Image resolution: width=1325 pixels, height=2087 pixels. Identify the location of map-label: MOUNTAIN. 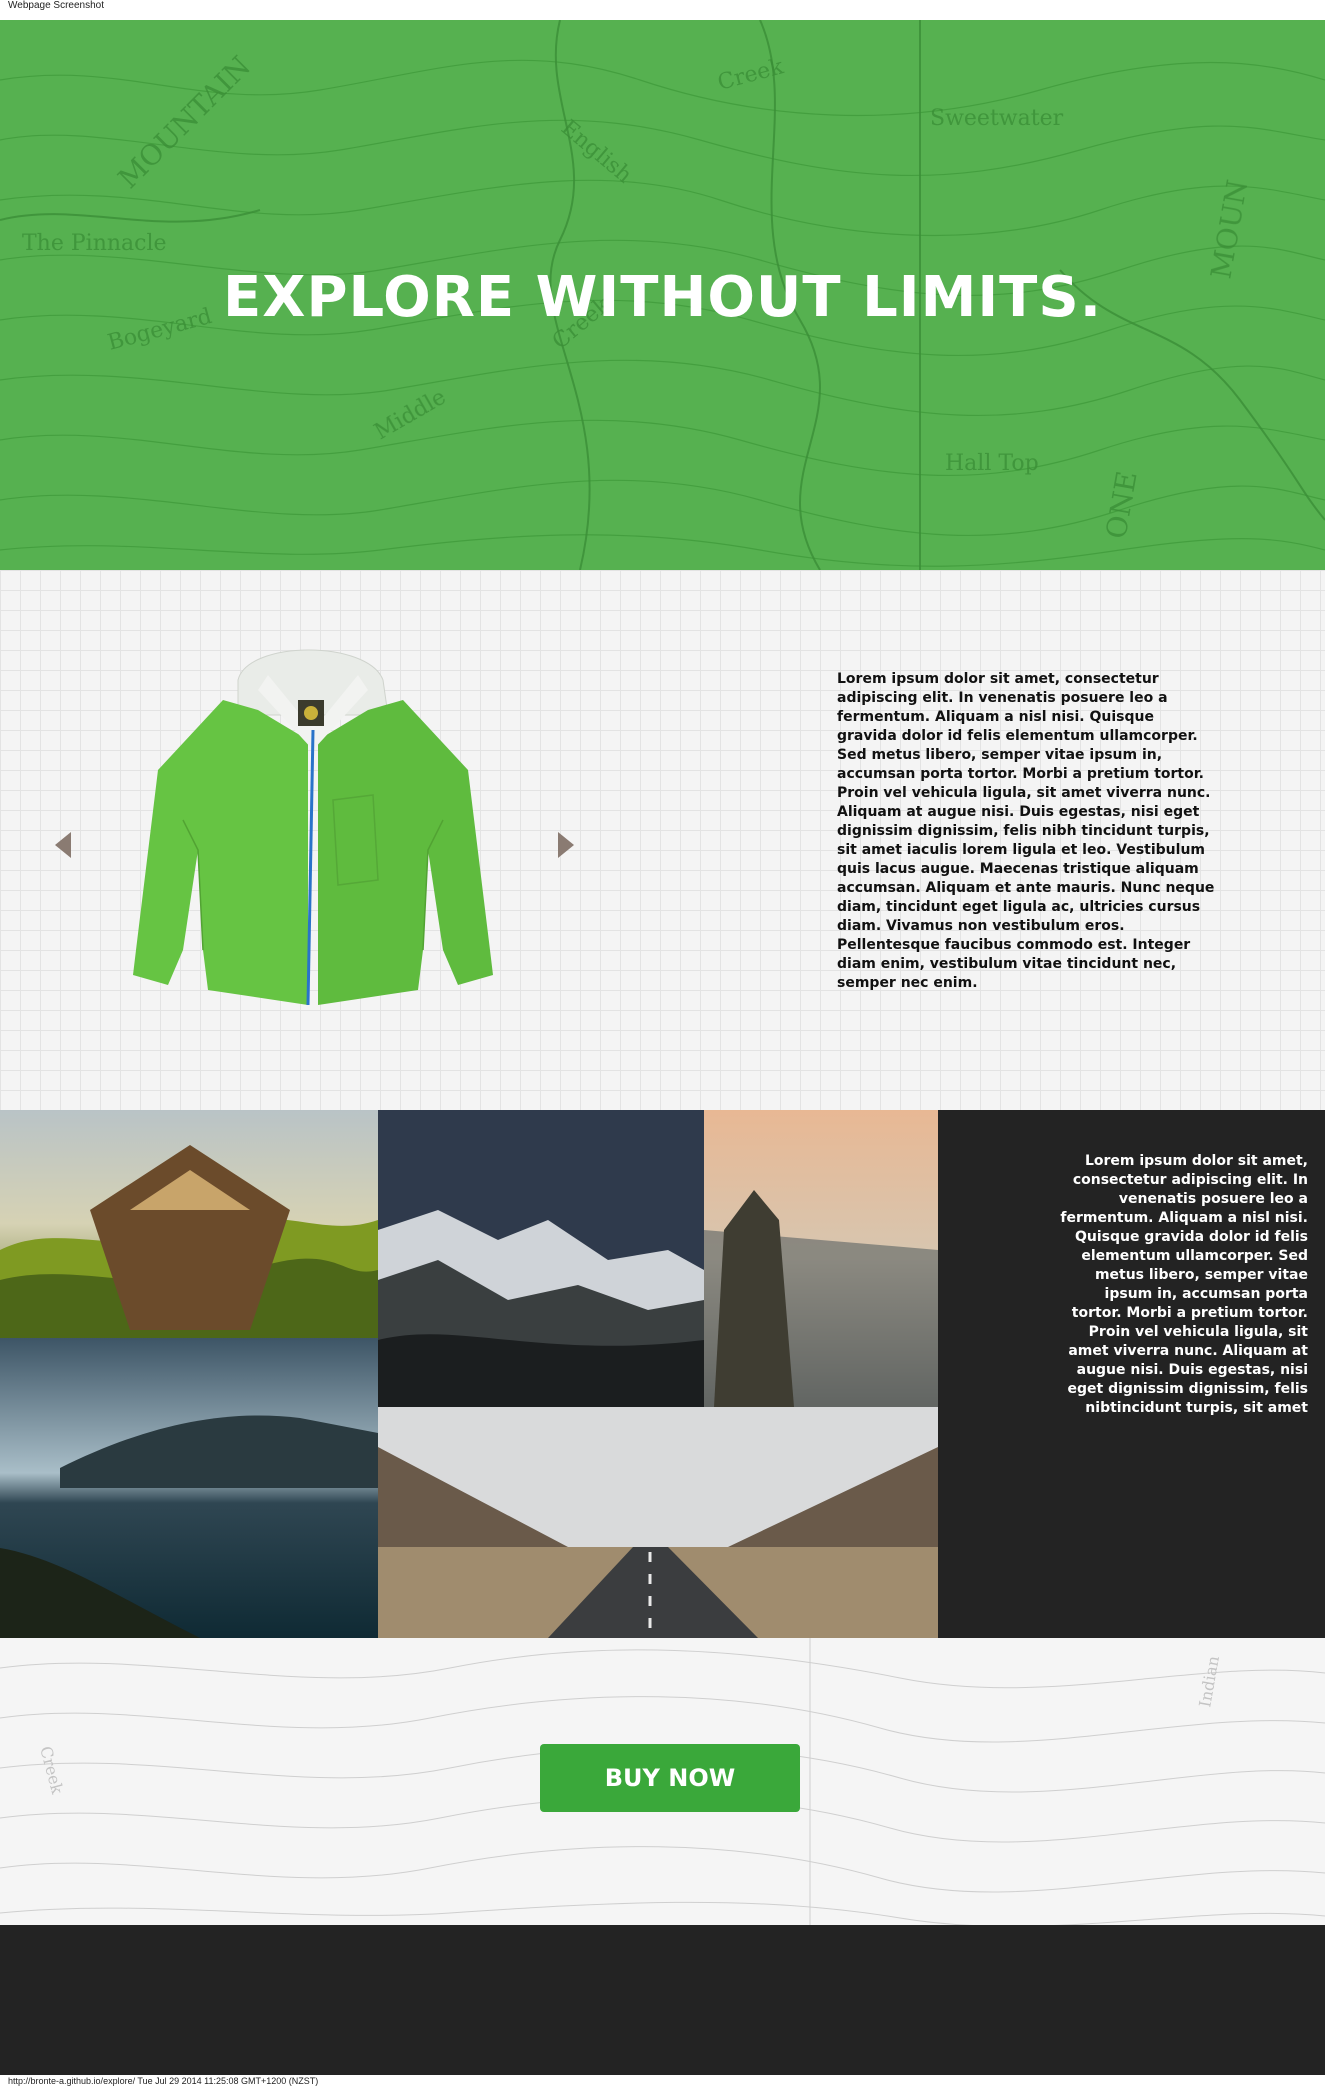
(184, 122).